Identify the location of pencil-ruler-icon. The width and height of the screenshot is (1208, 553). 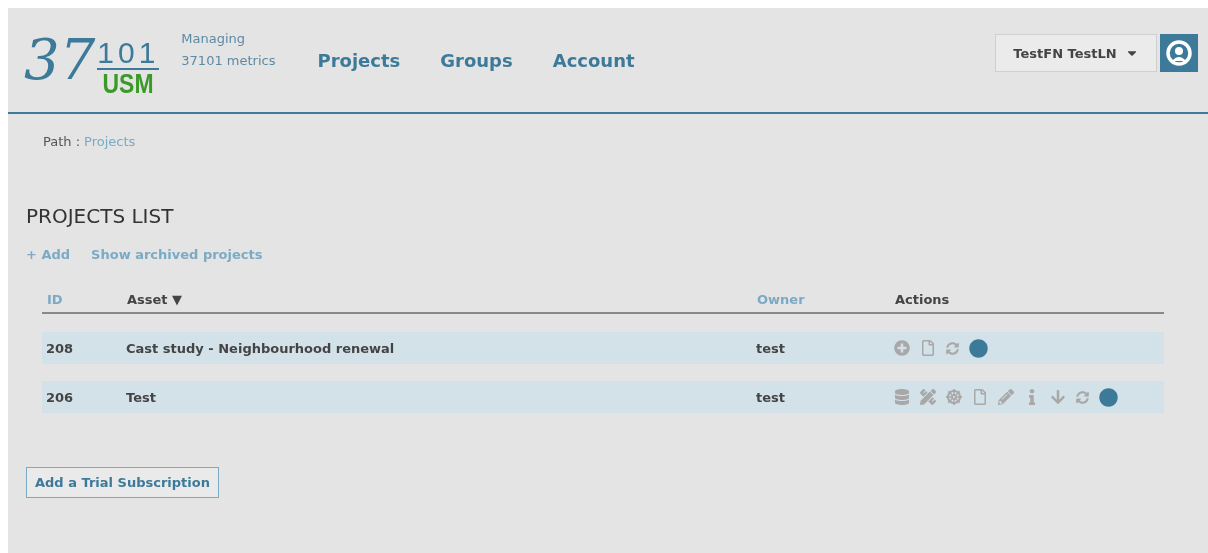
(928, 397).